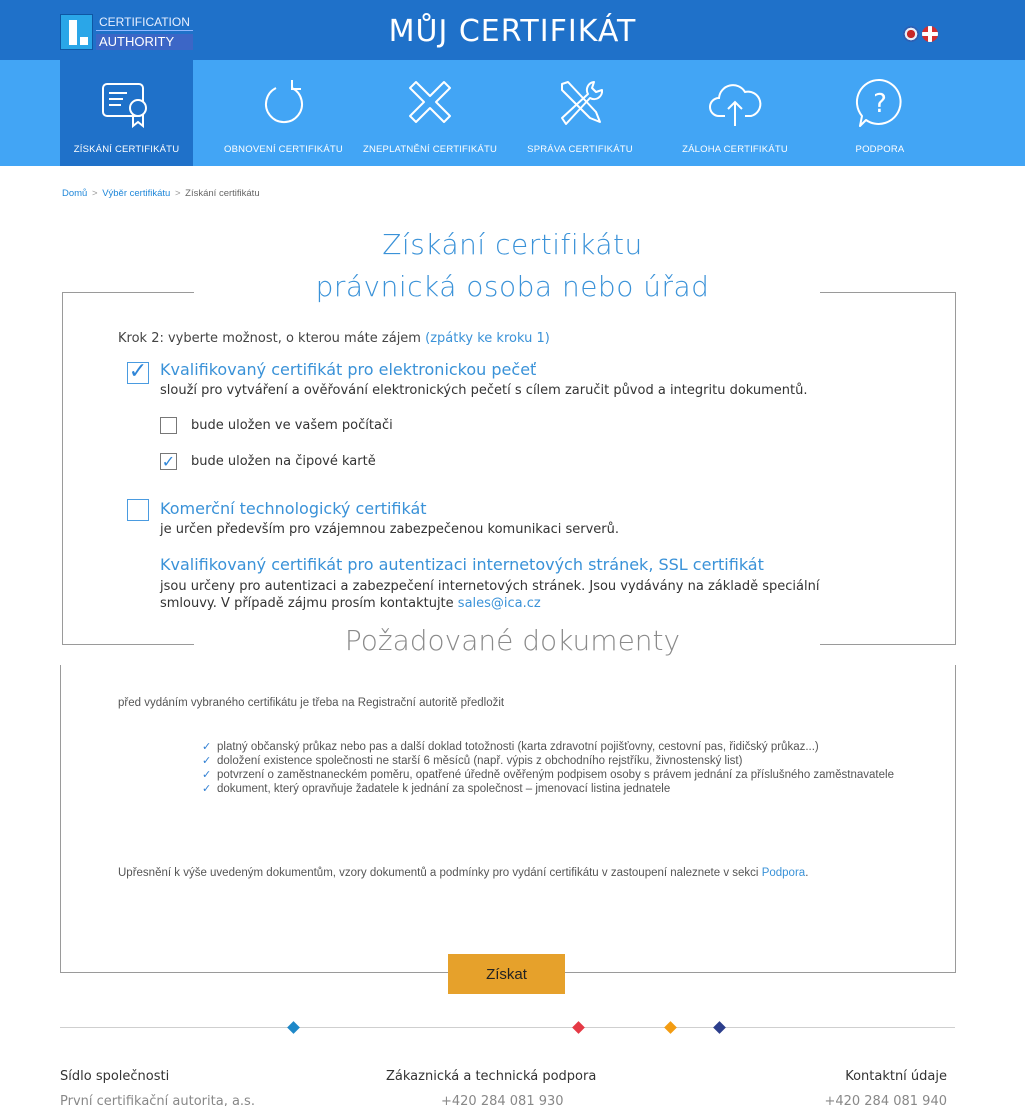 This screenshot has width=1025, height=1106. I want to click on site-title: MŮJ CERTIFIKÁT, so click(512, 31).